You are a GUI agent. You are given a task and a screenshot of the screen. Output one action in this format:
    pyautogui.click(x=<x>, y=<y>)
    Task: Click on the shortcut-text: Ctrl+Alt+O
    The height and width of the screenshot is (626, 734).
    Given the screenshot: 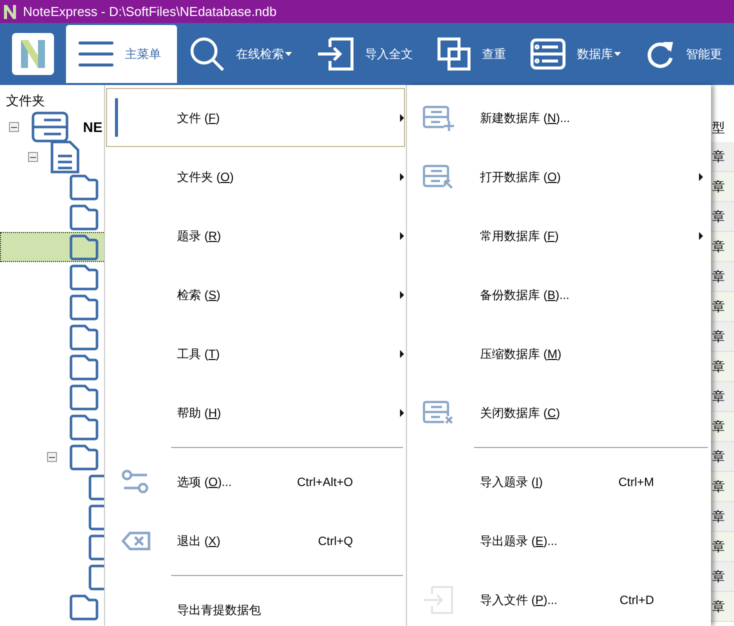 What is the action you would take?
    pyautogui.click(x=324, y=482)
    